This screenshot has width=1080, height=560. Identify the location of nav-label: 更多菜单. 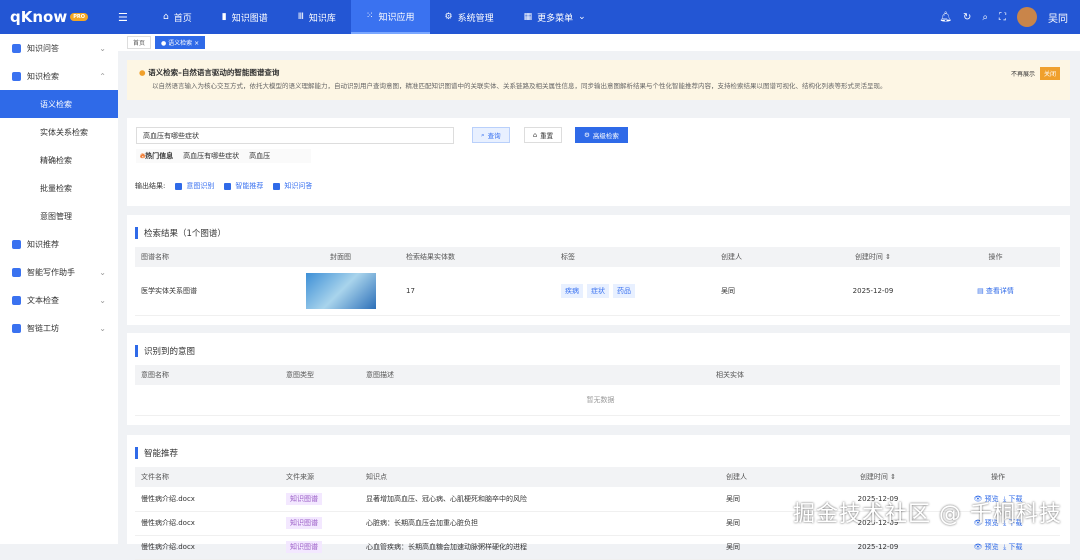
(555, 18).